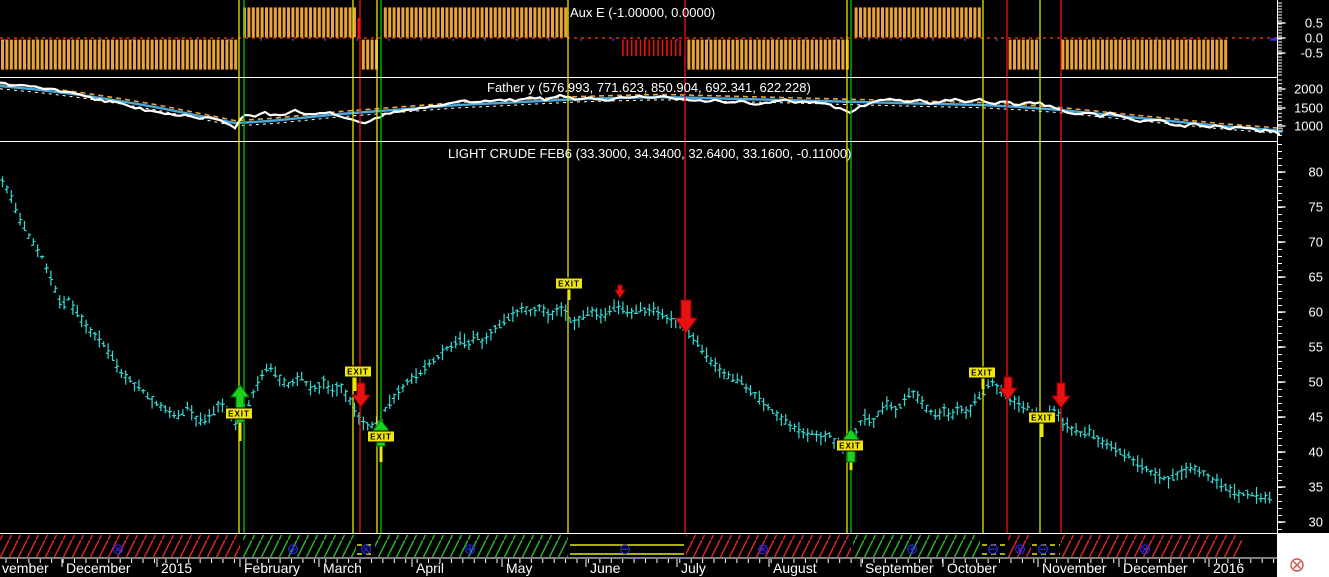 Image resolution: width=1329 pixels, height=577 pixels. What do you see at coordinates (643, 12) in the screenshot?
I see `aux-indicator-title: Aux E (-1.00000, 0.0000)` at bounding box center [643, 12].